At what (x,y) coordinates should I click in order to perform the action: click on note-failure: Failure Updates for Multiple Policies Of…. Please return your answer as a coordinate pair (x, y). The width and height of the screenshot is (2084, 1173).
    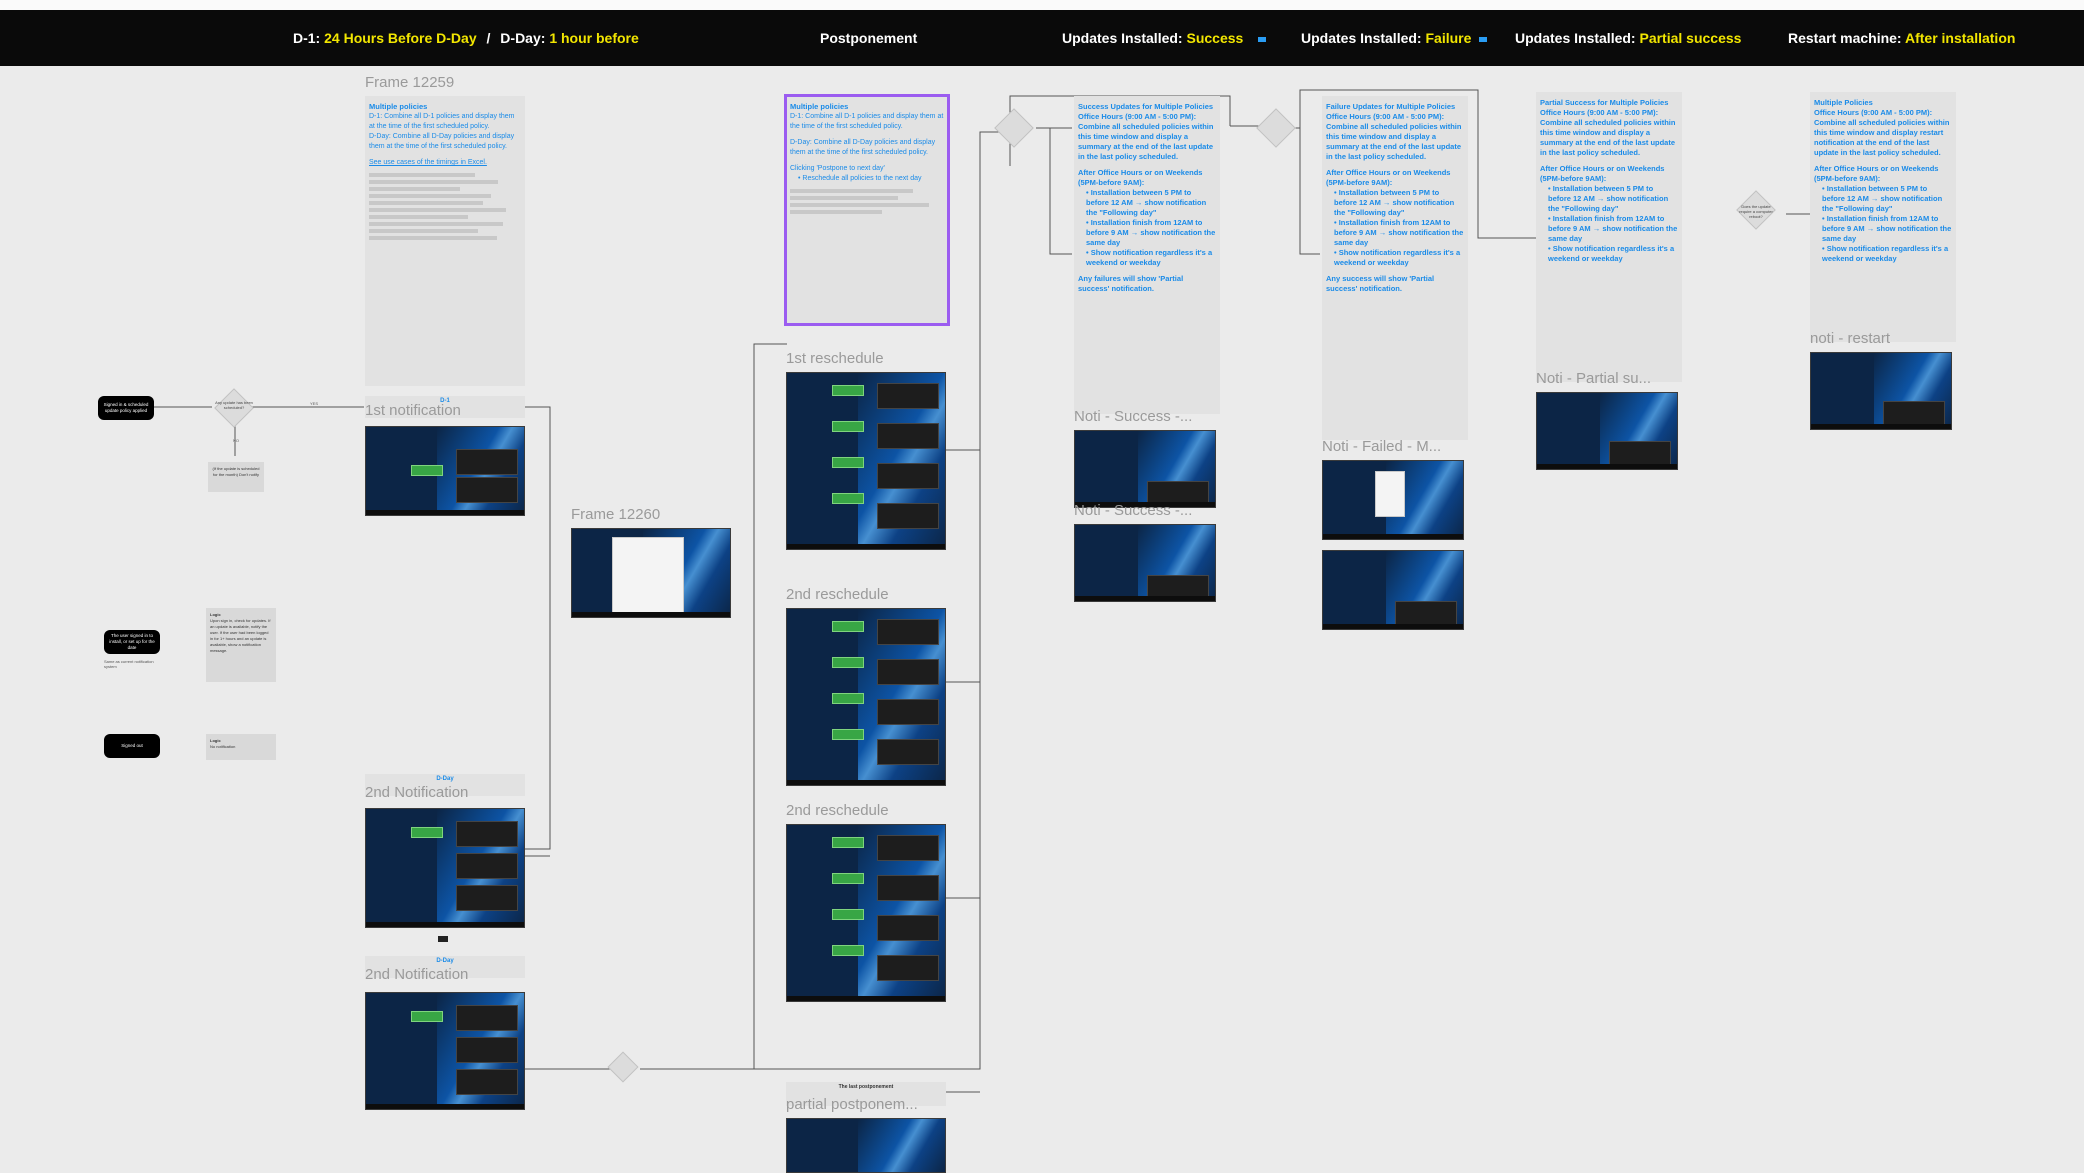
    Looking at the image, I should click on (1395, 268).